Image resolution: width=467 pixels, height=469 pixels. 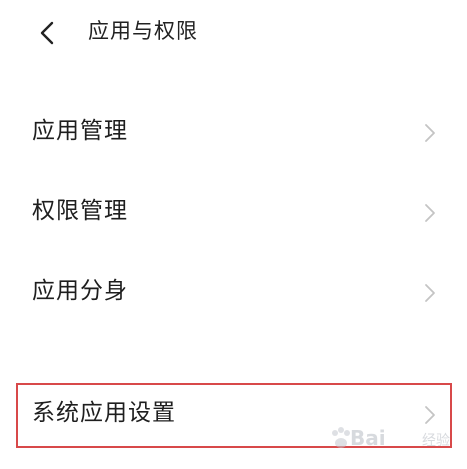 I want to click on back-button, so click(x=48, y=32).